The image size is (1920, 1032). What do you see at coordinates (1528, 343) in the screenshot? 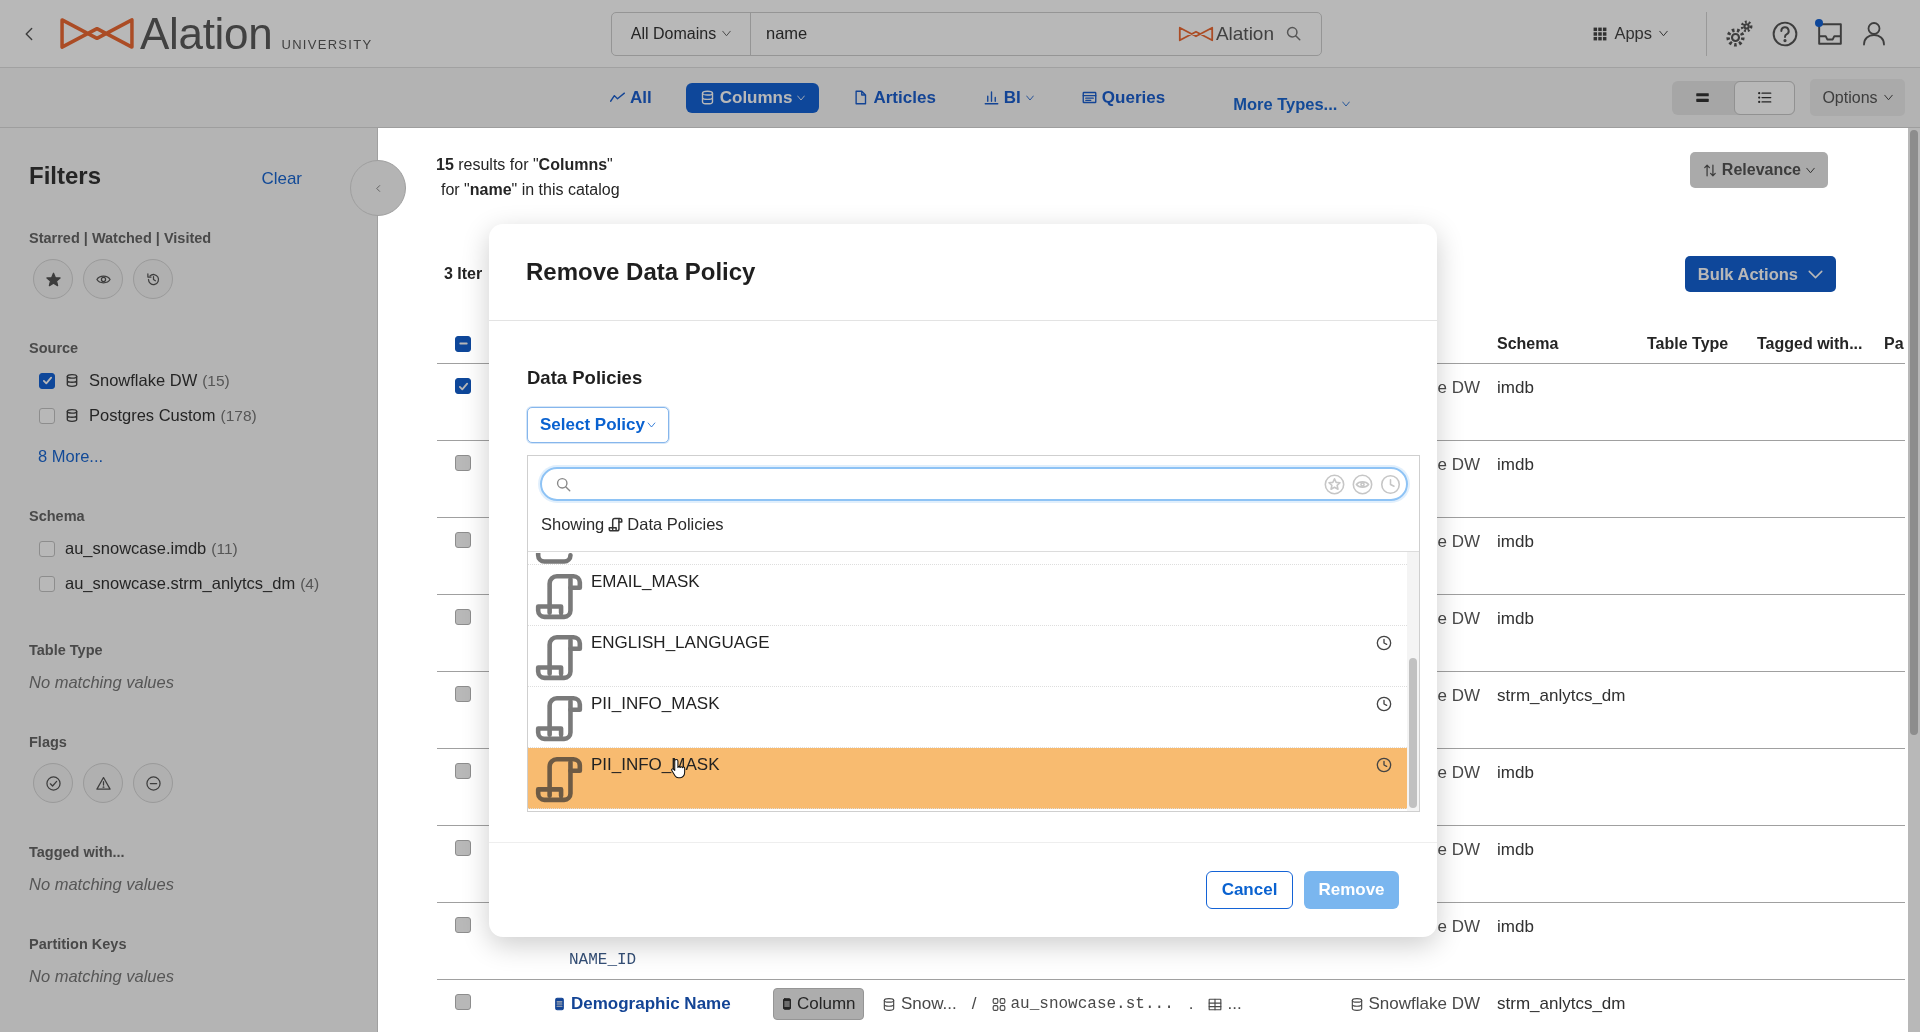
I see `column-header: Schema` at bounding box center [1528, 343].